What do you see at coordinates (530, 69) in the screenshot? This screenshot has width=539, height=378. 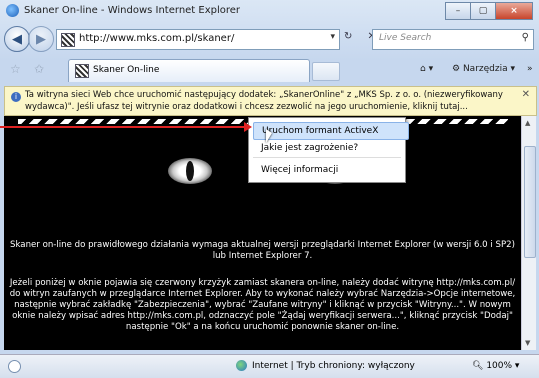 I see `chevron-more-icon: »` at bounding box center [530, 69].